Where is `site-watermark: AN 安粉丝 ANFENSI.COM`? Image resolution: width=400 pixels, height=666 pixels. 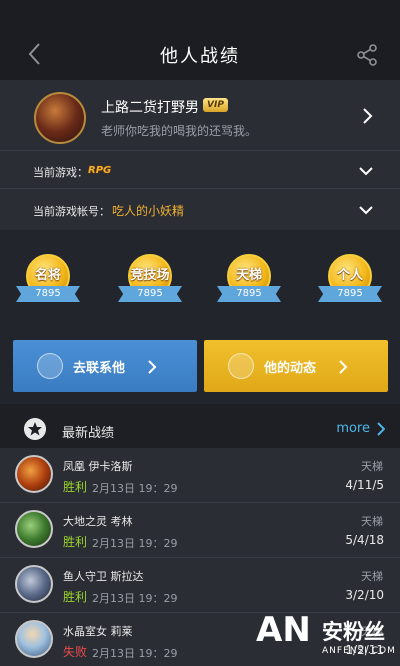 site-watermark: AN 安粉丝 ANFENSI.COM is located at coordinates (325, 636).